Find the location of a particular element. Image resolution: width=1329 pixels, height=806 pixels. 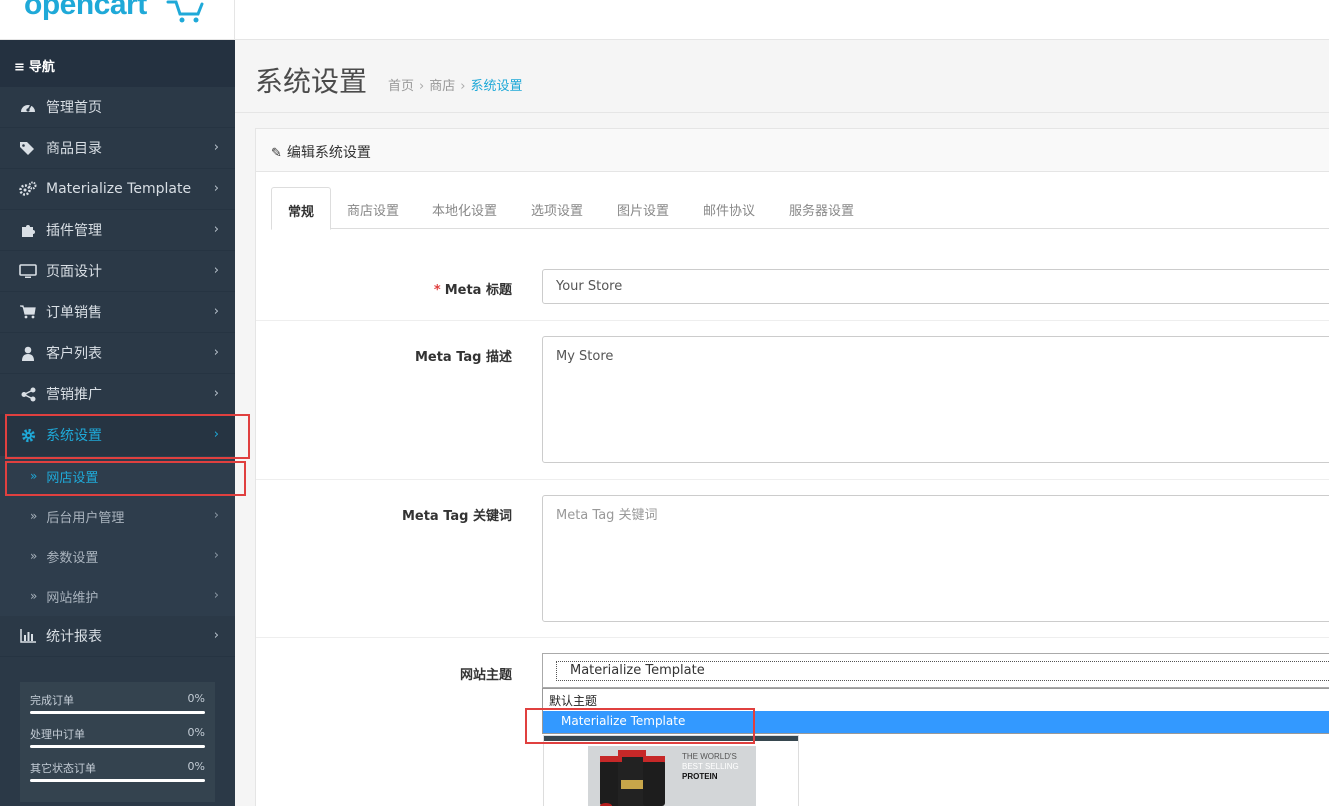

breadcrumb-home: 首页 is located at coordinates (401, 86).